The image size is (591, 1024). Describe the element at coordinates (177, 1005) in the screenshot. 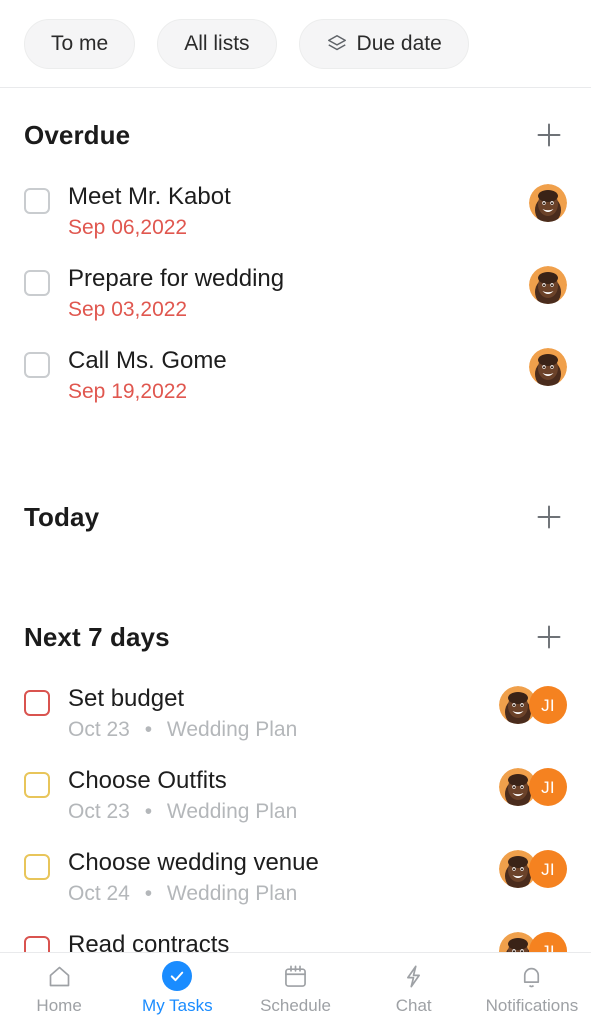

I see `nav-label-my-tasks: My Tasks` at that location.